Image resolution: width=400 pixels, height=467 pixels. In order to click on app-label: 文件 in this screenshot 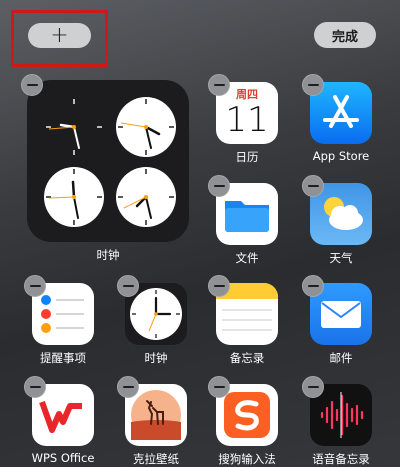, I will do `click(247, 258)`.